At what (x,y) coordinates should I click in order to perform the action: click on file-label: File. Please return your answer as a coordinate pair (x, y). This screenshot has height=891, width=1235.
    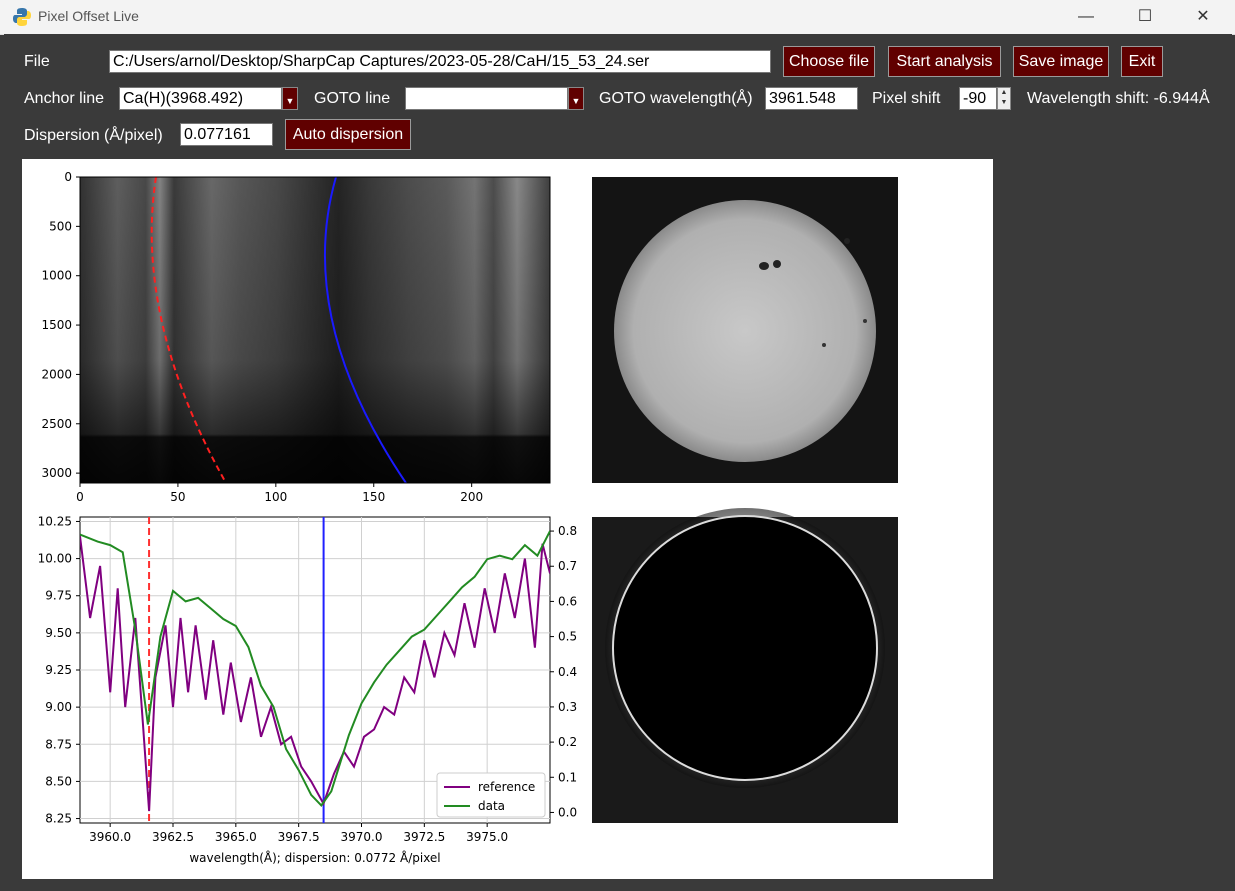
    Looking at the image, I should click on (37, 61).